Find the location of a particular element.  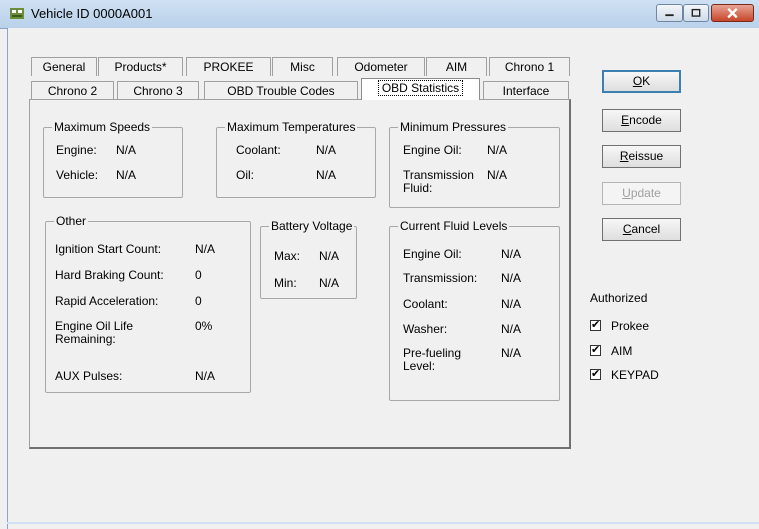

battery-max-value: N/A is located at coordinates (329, 256).